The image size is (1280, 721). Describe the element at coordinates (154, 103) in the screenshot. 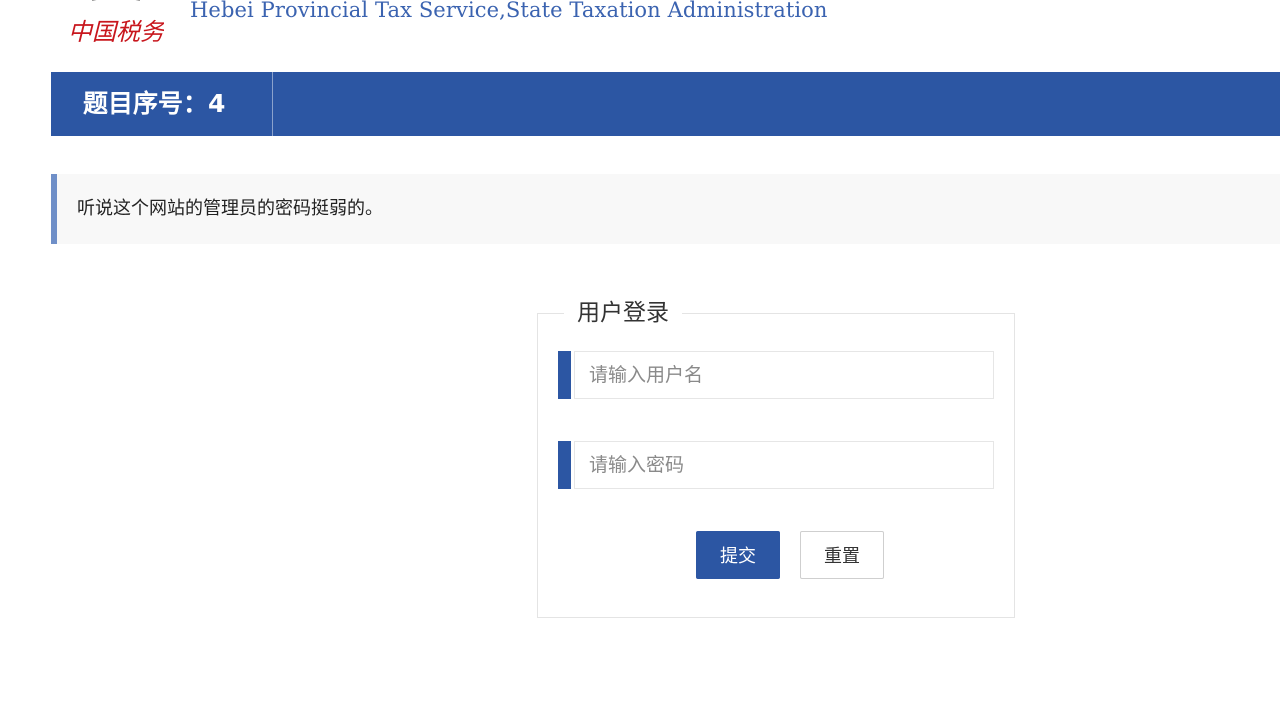

I see `question-number: 题目序号：4` at that location.